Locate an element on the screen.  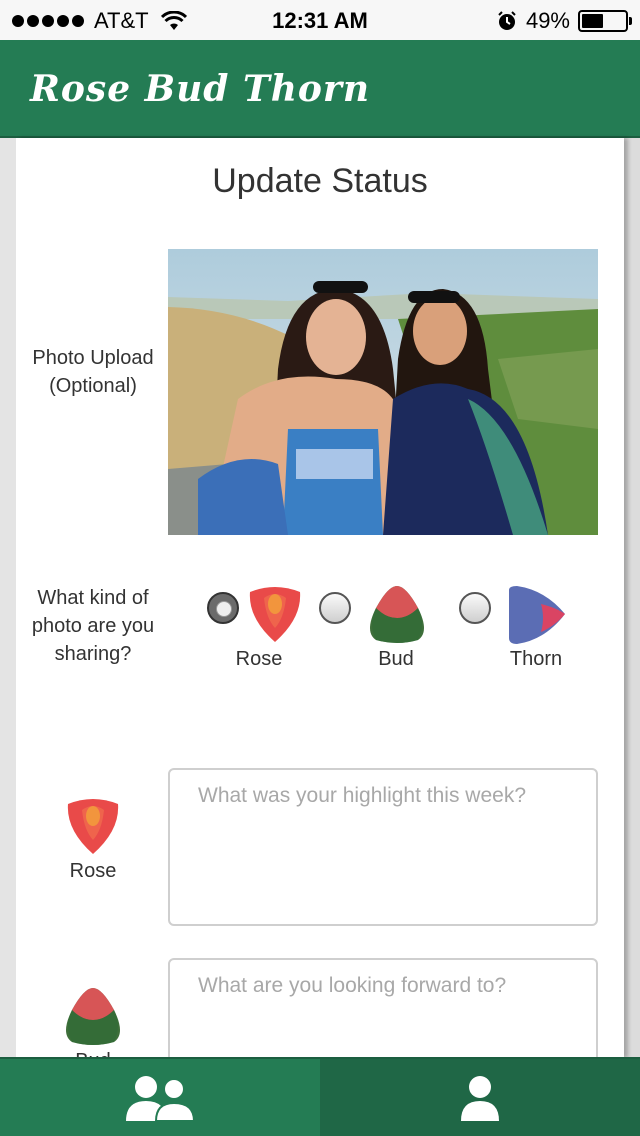
app-header: Rose Bud Thorn is located at coordinates (320, 89).